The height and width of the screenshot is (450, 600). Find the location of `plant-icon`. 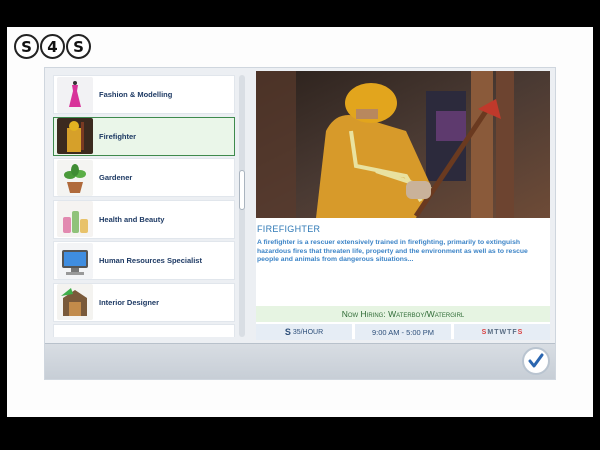

plant-icon is located at coordinates (75, 177).